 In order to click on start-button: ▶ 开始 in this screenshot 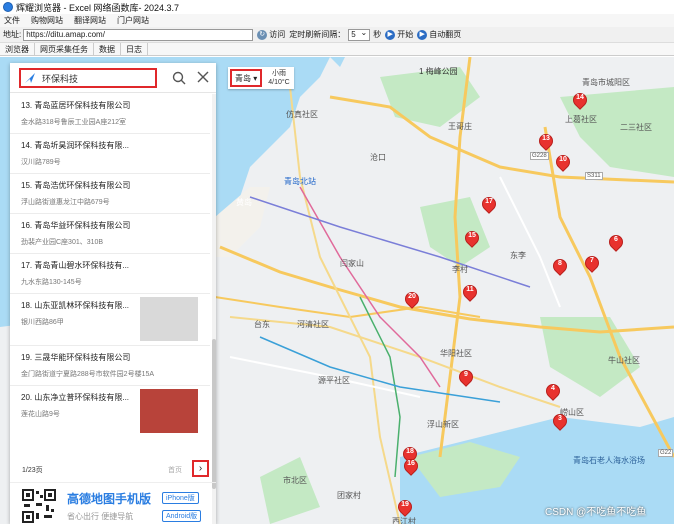, I will do `click(399, 34)`.